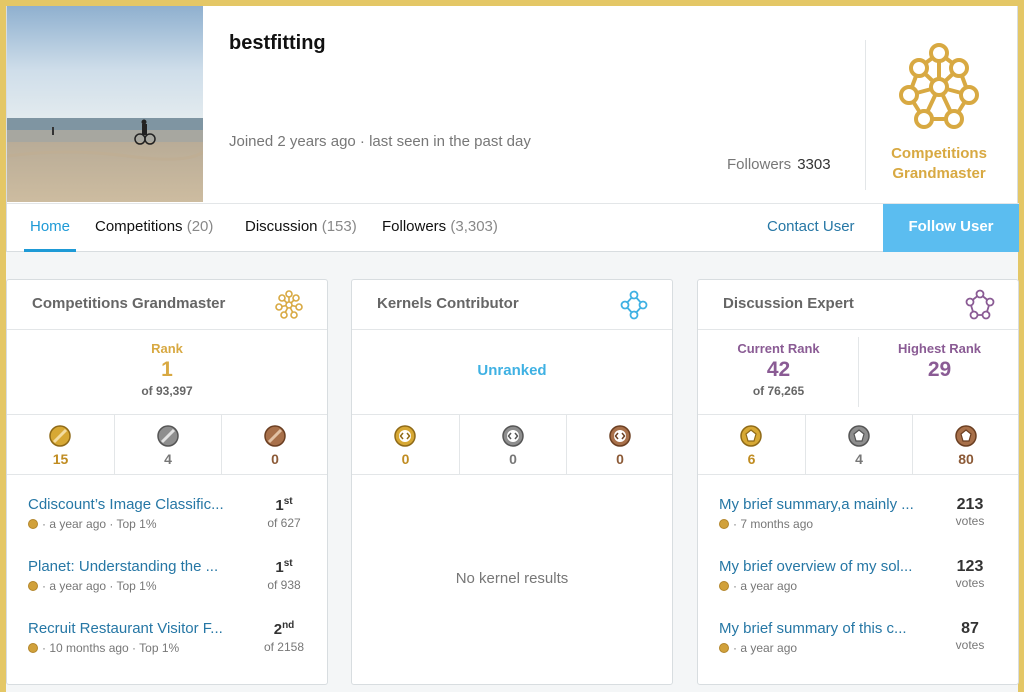  I want to click on bronze-discussion-medal-icon, so click(966, 436).